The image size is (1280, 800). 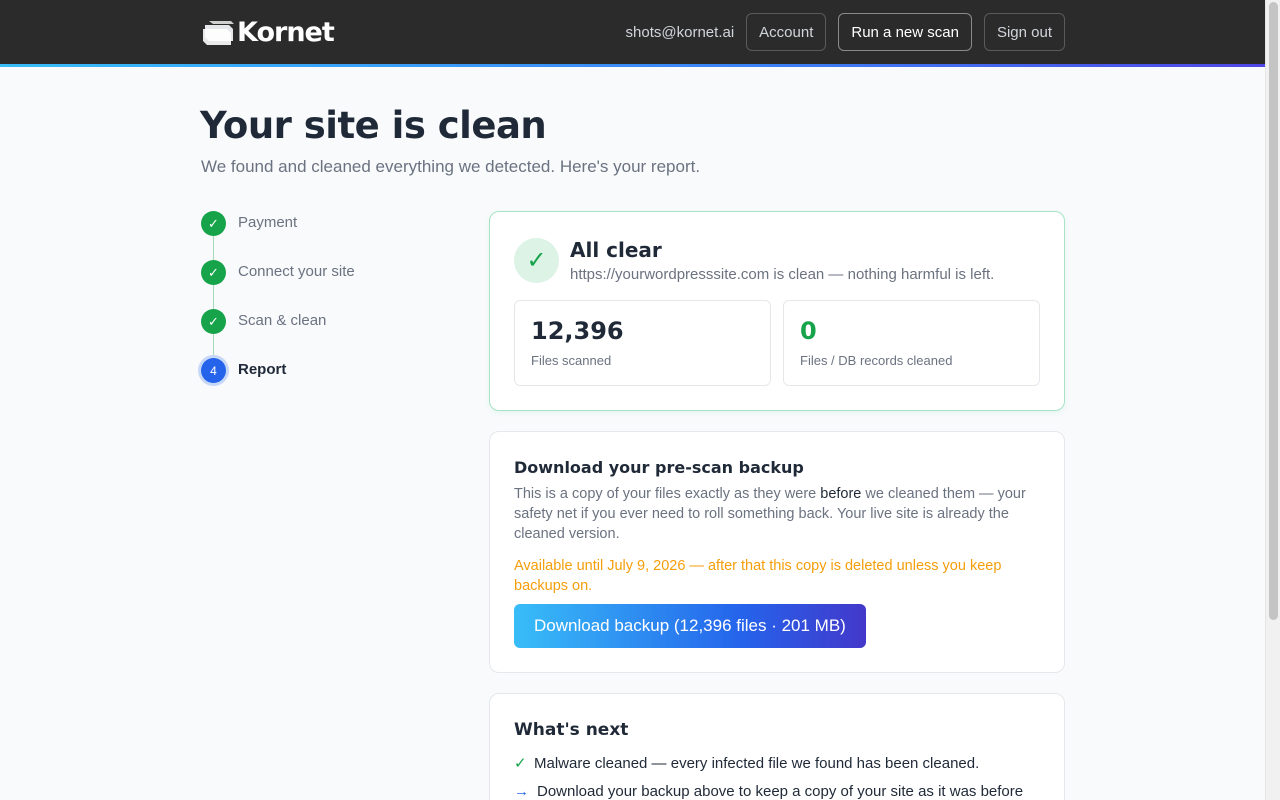 I want to click on stat-label: Files scanned, so click(x=571, y=360).